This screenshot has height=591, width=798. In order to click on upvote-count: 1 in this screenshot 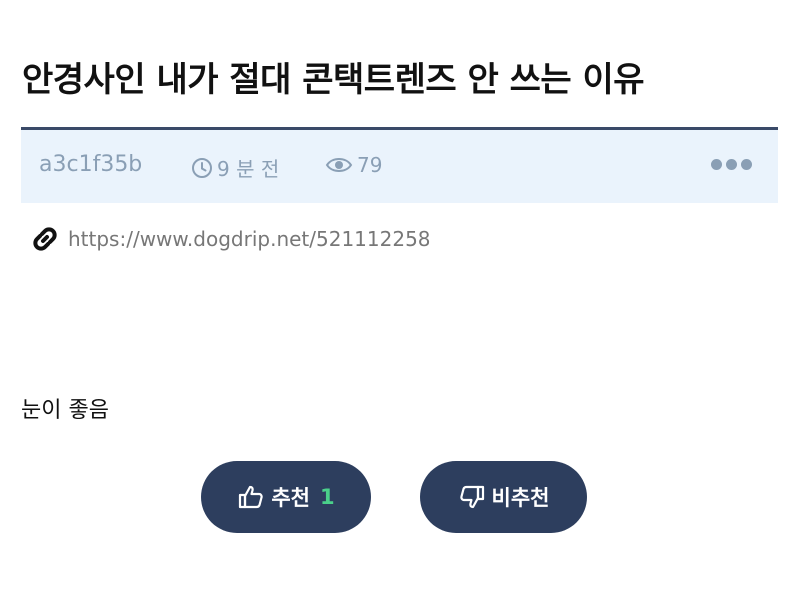, I will do `click(327, 497)`.